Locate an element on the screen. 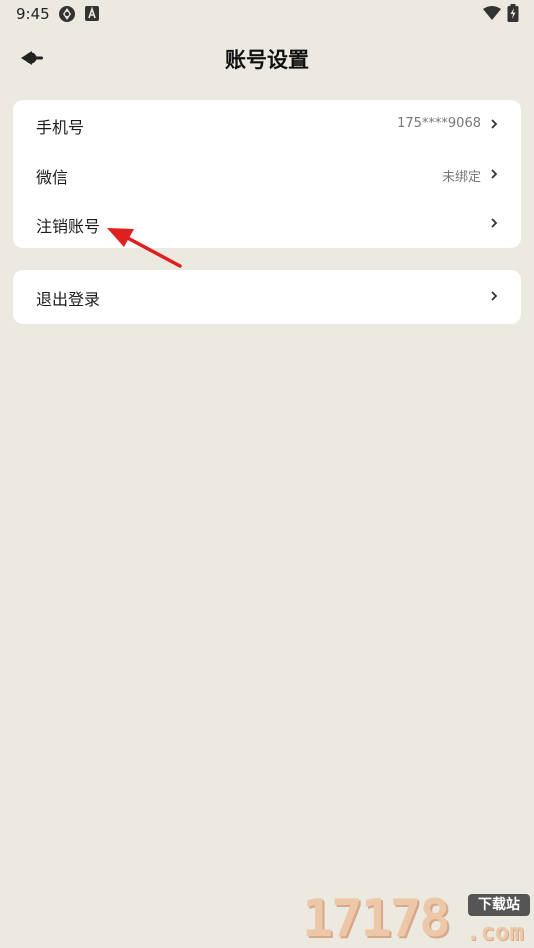 The width and height of the screenshot is (534, 948). watermark-com: .com is located at coordinates (495, 932).